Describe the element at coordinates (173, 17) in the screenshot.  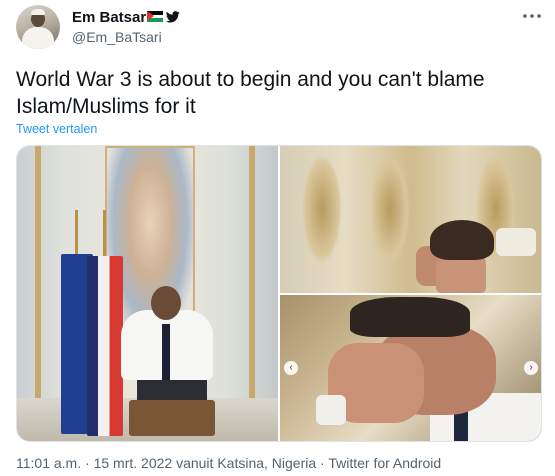
I see `twitter-bird-icon` at that location.